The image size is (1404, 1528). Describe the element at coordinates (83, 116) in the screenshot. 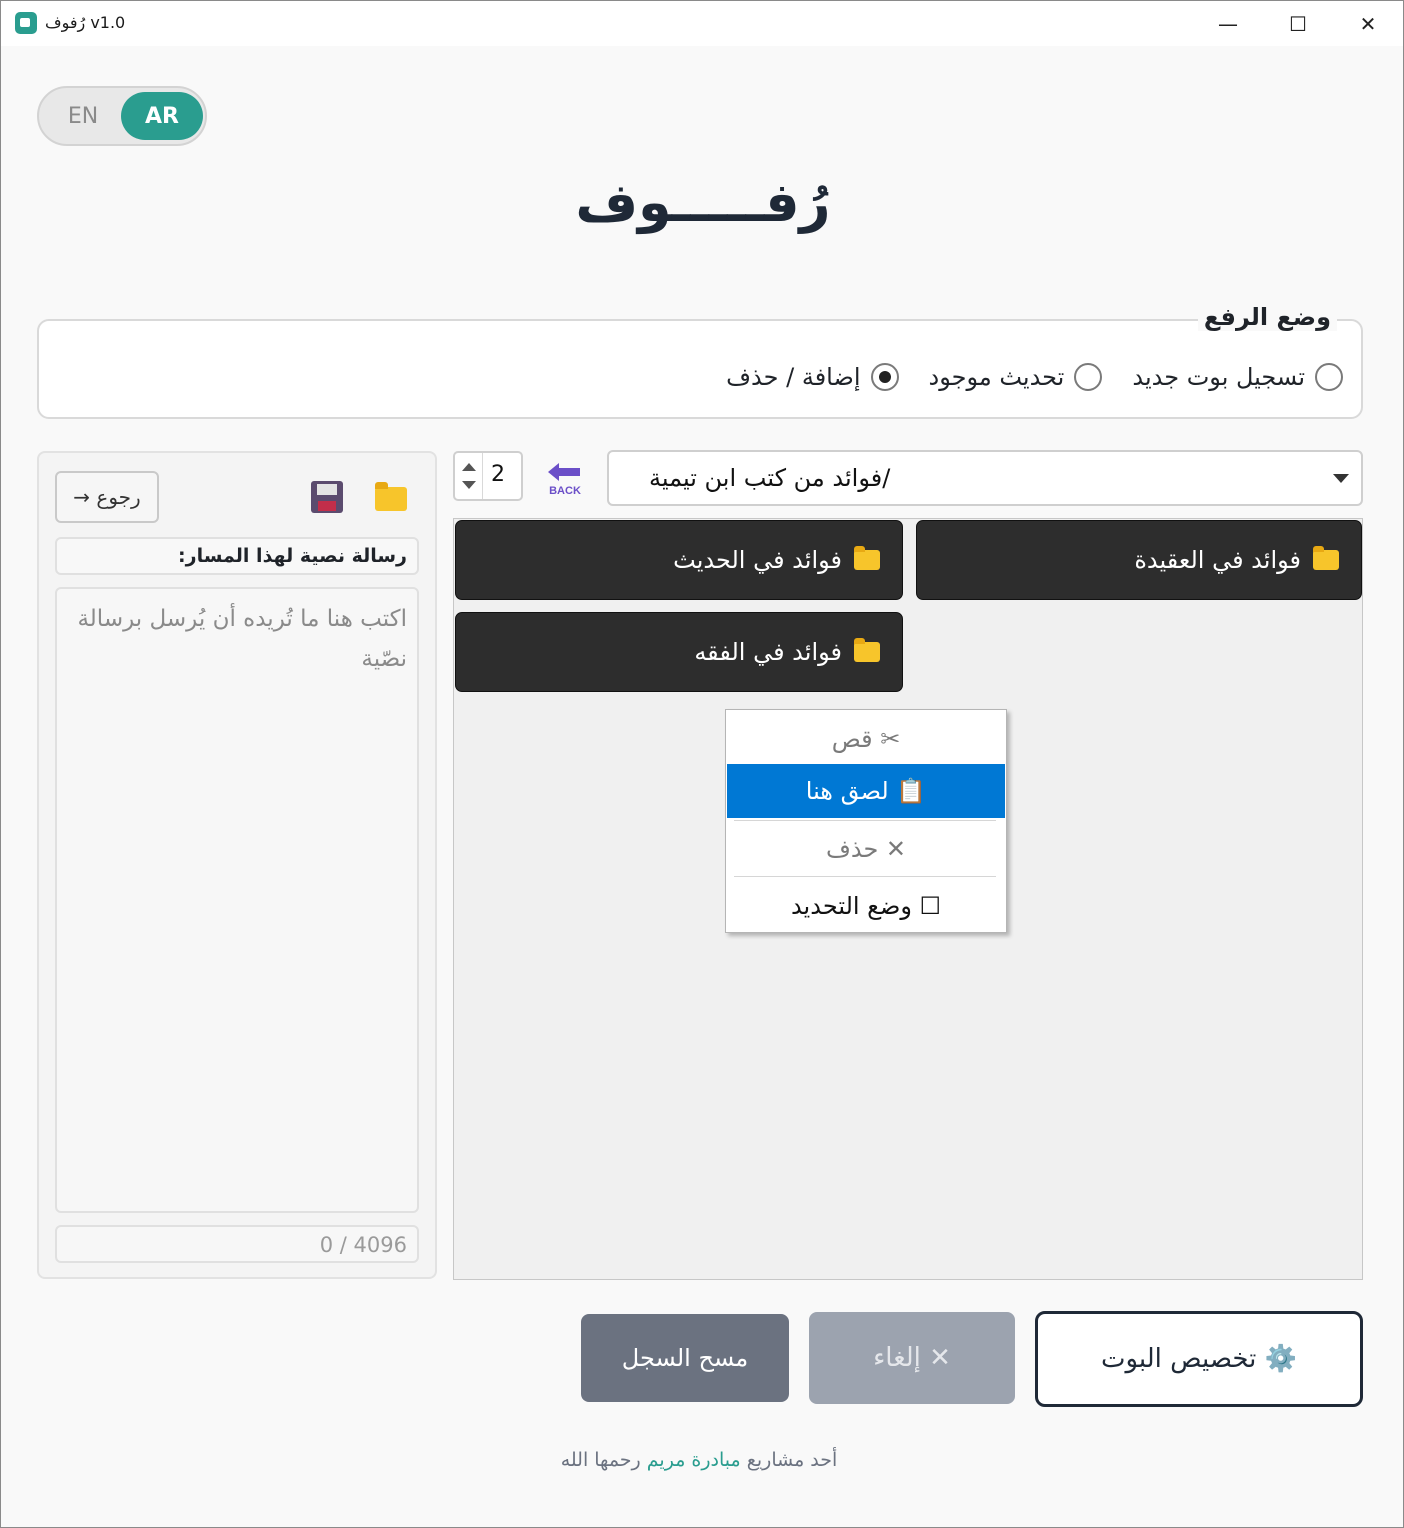

I see `lang-en-option: EN` at that location.